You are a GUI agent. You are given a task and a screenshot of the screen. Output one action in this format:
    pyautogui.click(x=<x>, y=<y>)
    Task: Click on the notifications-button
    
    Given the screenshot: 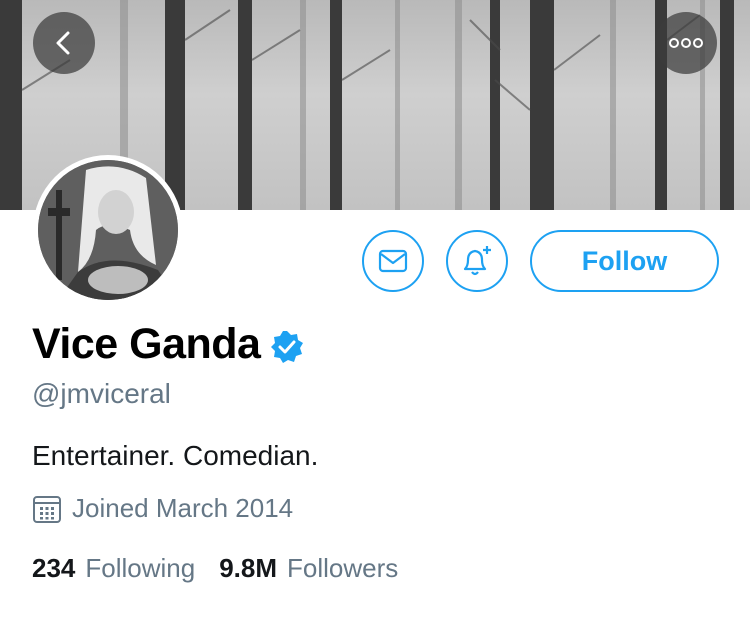 What is the action you would take?
    pyautogui.click(x=477, y=261)
    